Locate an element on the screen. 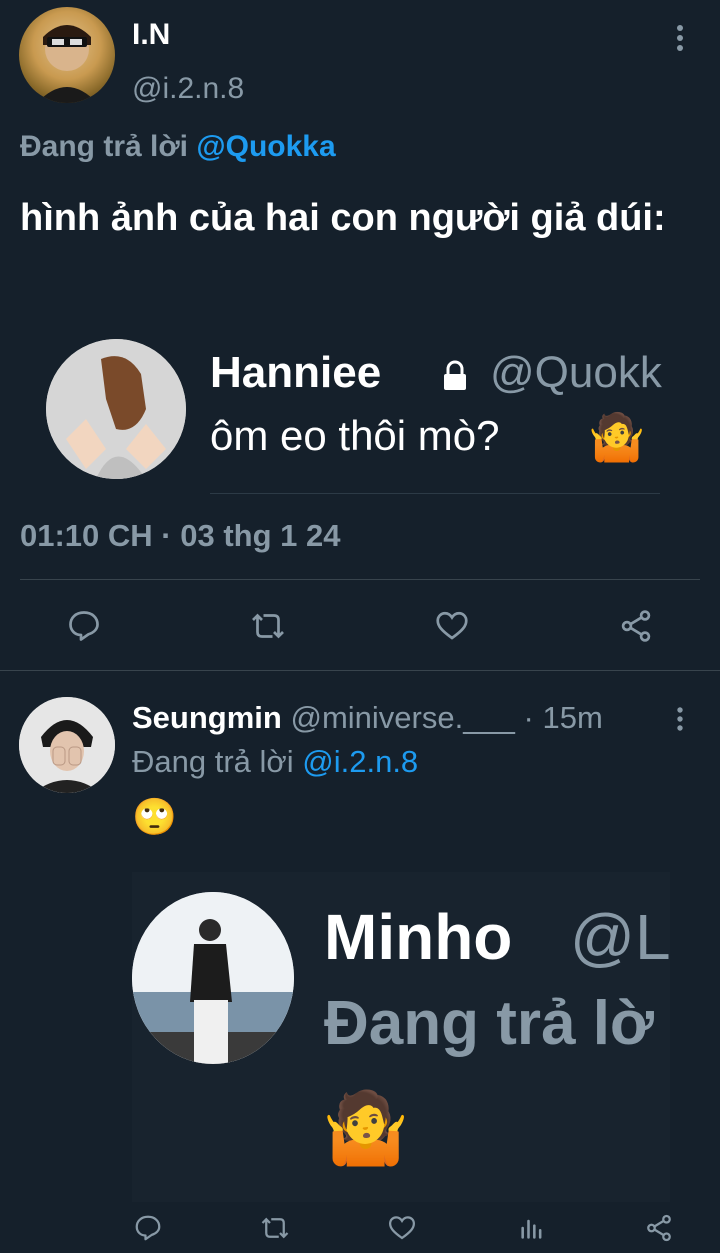 This screenshot has height=1253, width=720. quoted-avatar is located at coordinates (116, 409).